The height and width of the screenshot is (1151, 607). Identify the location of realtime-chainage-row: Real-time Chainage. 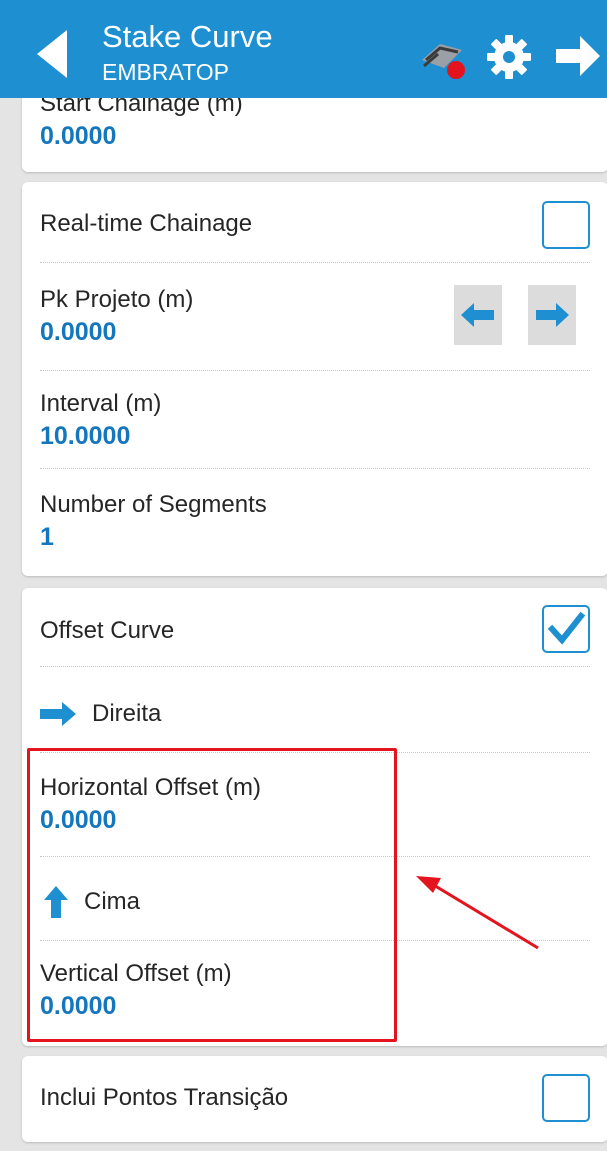
(315, 224).